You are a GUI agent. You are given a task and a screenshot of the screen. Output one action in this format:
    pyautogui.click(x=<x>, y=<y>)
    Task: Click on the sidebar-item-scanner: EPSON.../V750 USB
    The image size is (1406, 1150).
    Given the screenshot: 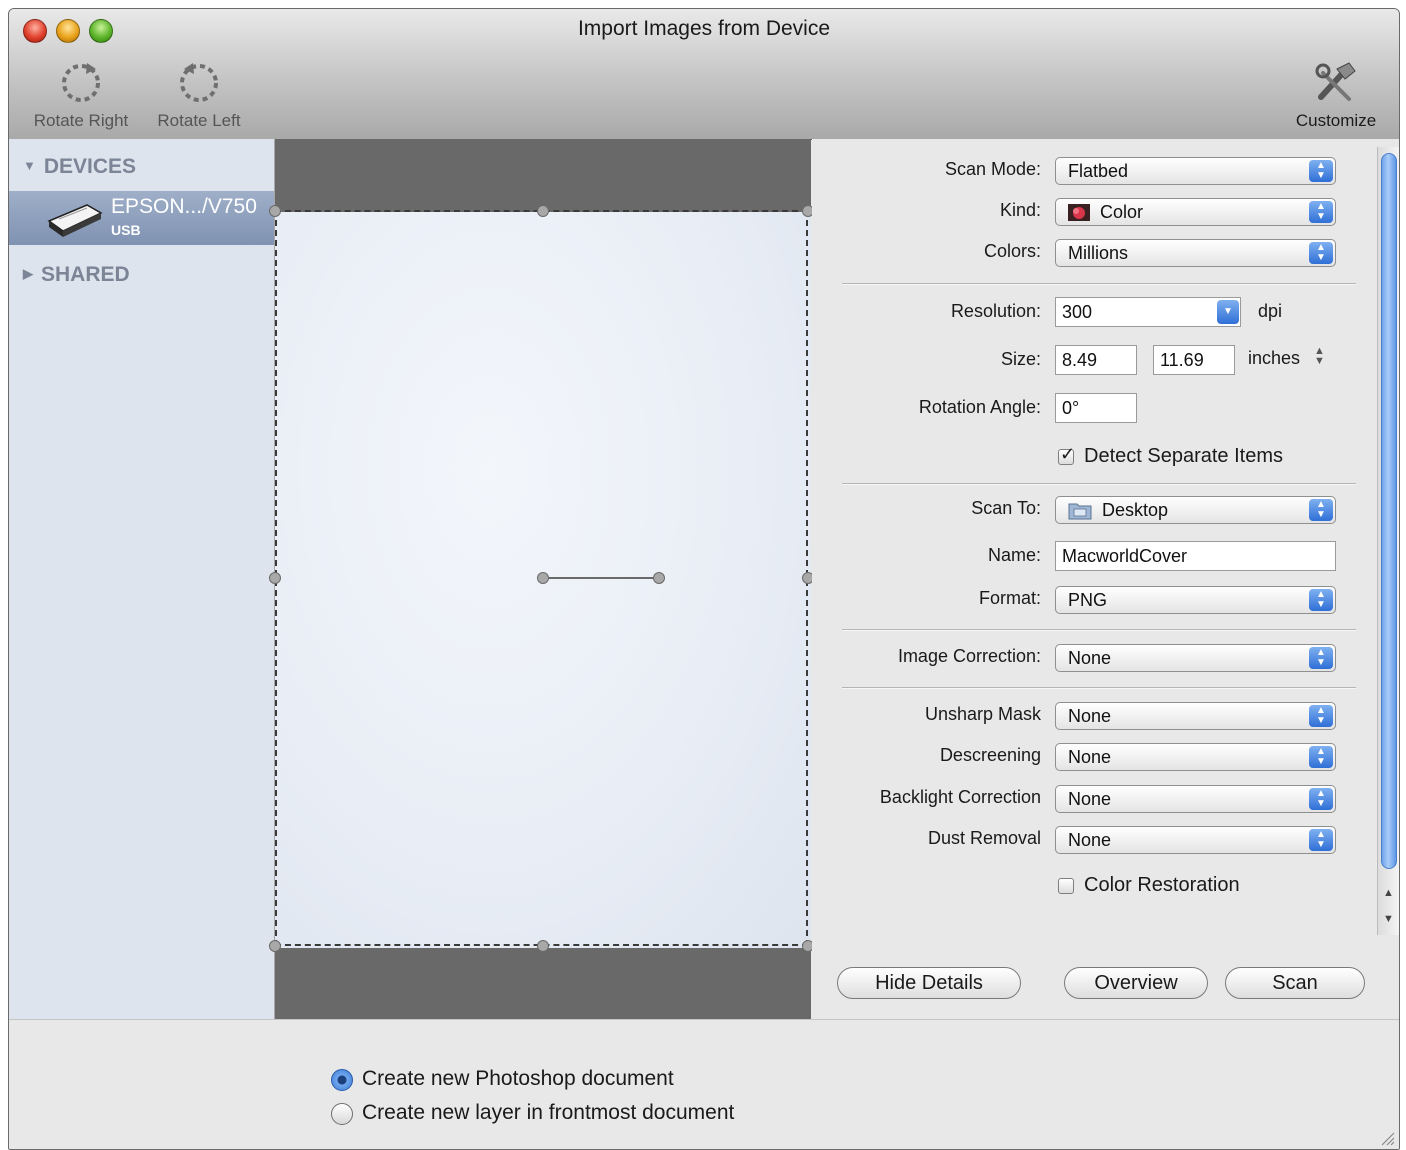 What is the action you would take?
    pyautogui.click(x=141, y=218)
    